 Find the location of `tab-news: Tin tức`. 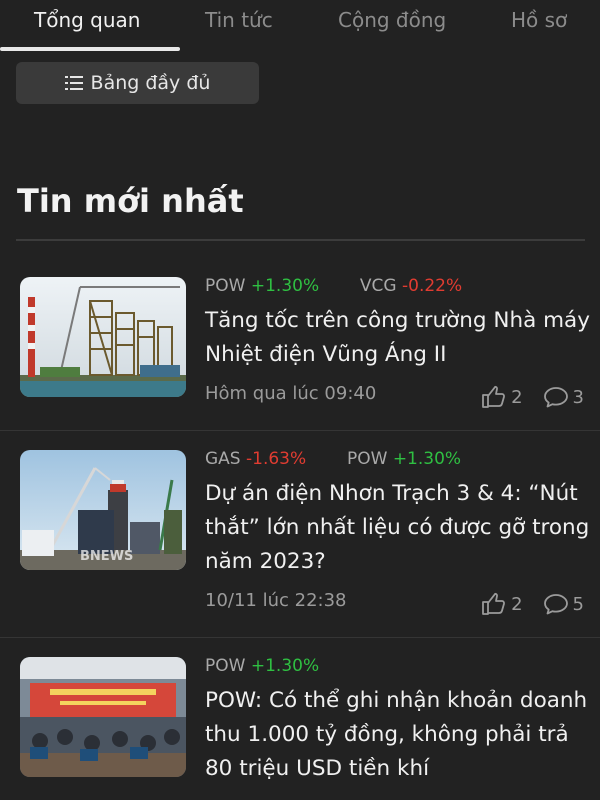

tab-news: Tin tức is located at coordinates (239, 20).